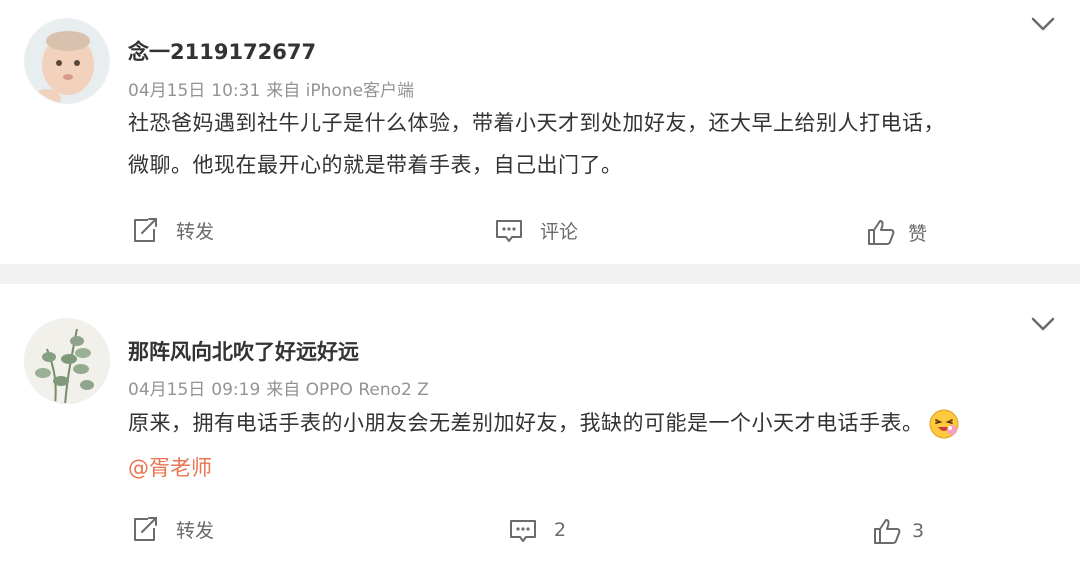  I want to click on username: 念一2119172677, so click(222, 51).